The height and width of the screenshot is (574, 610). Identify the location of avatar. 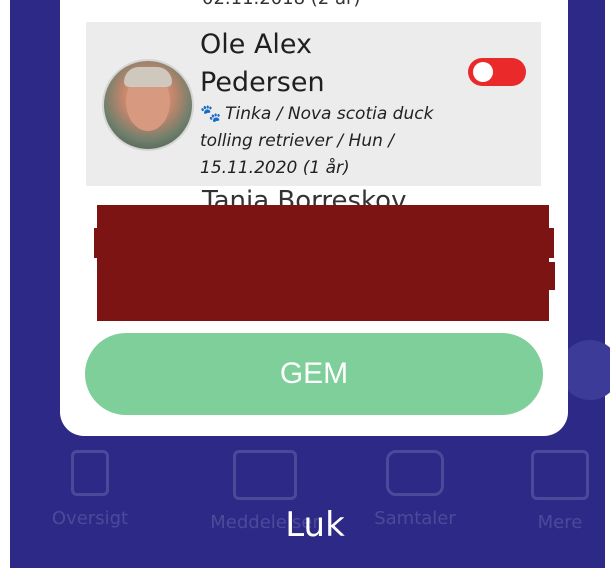
(148, 105).